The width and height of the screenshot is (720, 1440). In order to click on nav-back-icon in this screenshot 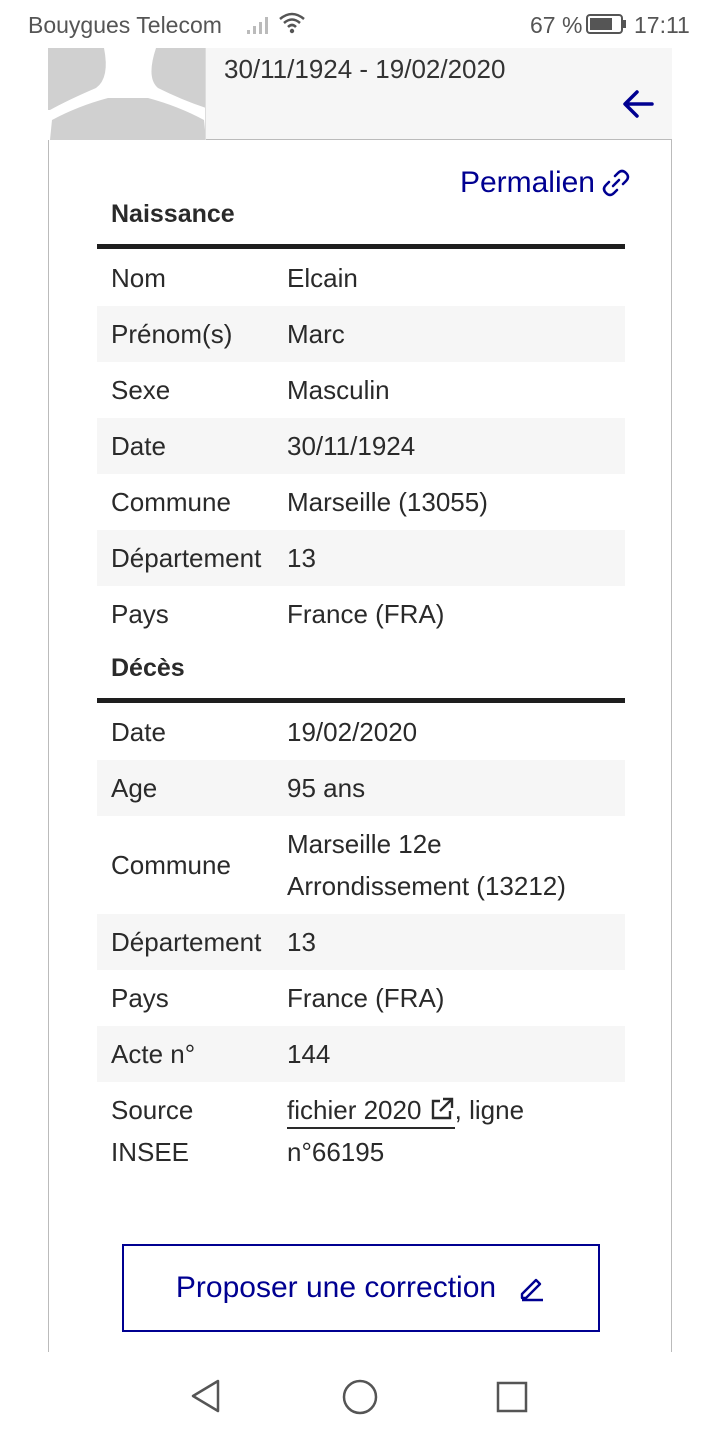, I will do `click(206, 1396)`.